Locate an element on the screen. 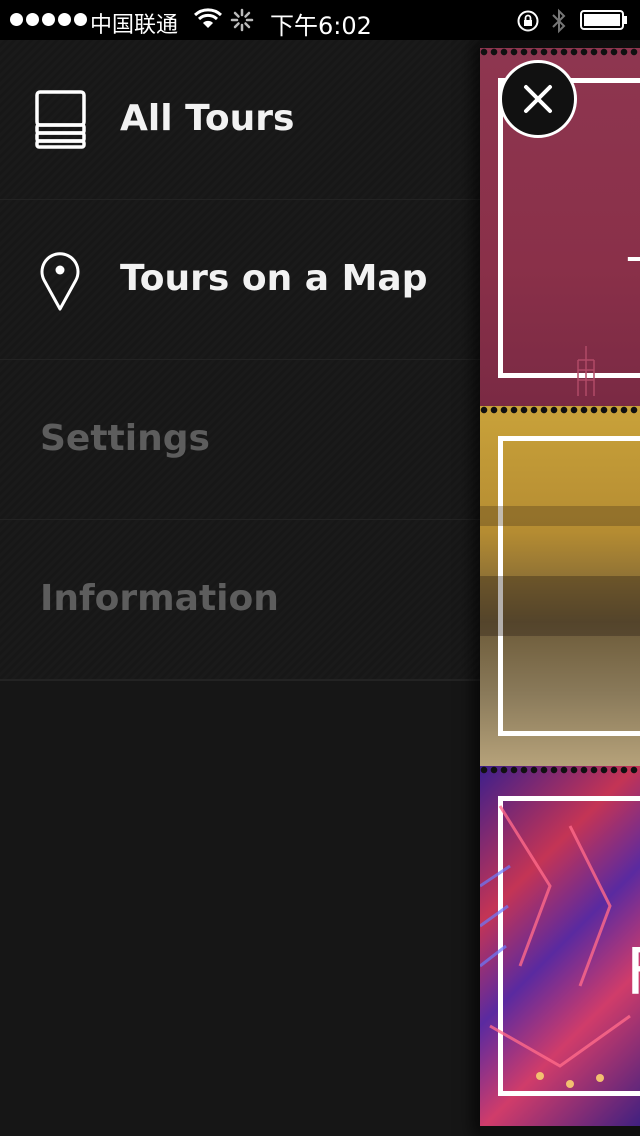 Image resolution: width=640 pixels, height=1136 pixels. close-icon is located at coordinates (538, 99).